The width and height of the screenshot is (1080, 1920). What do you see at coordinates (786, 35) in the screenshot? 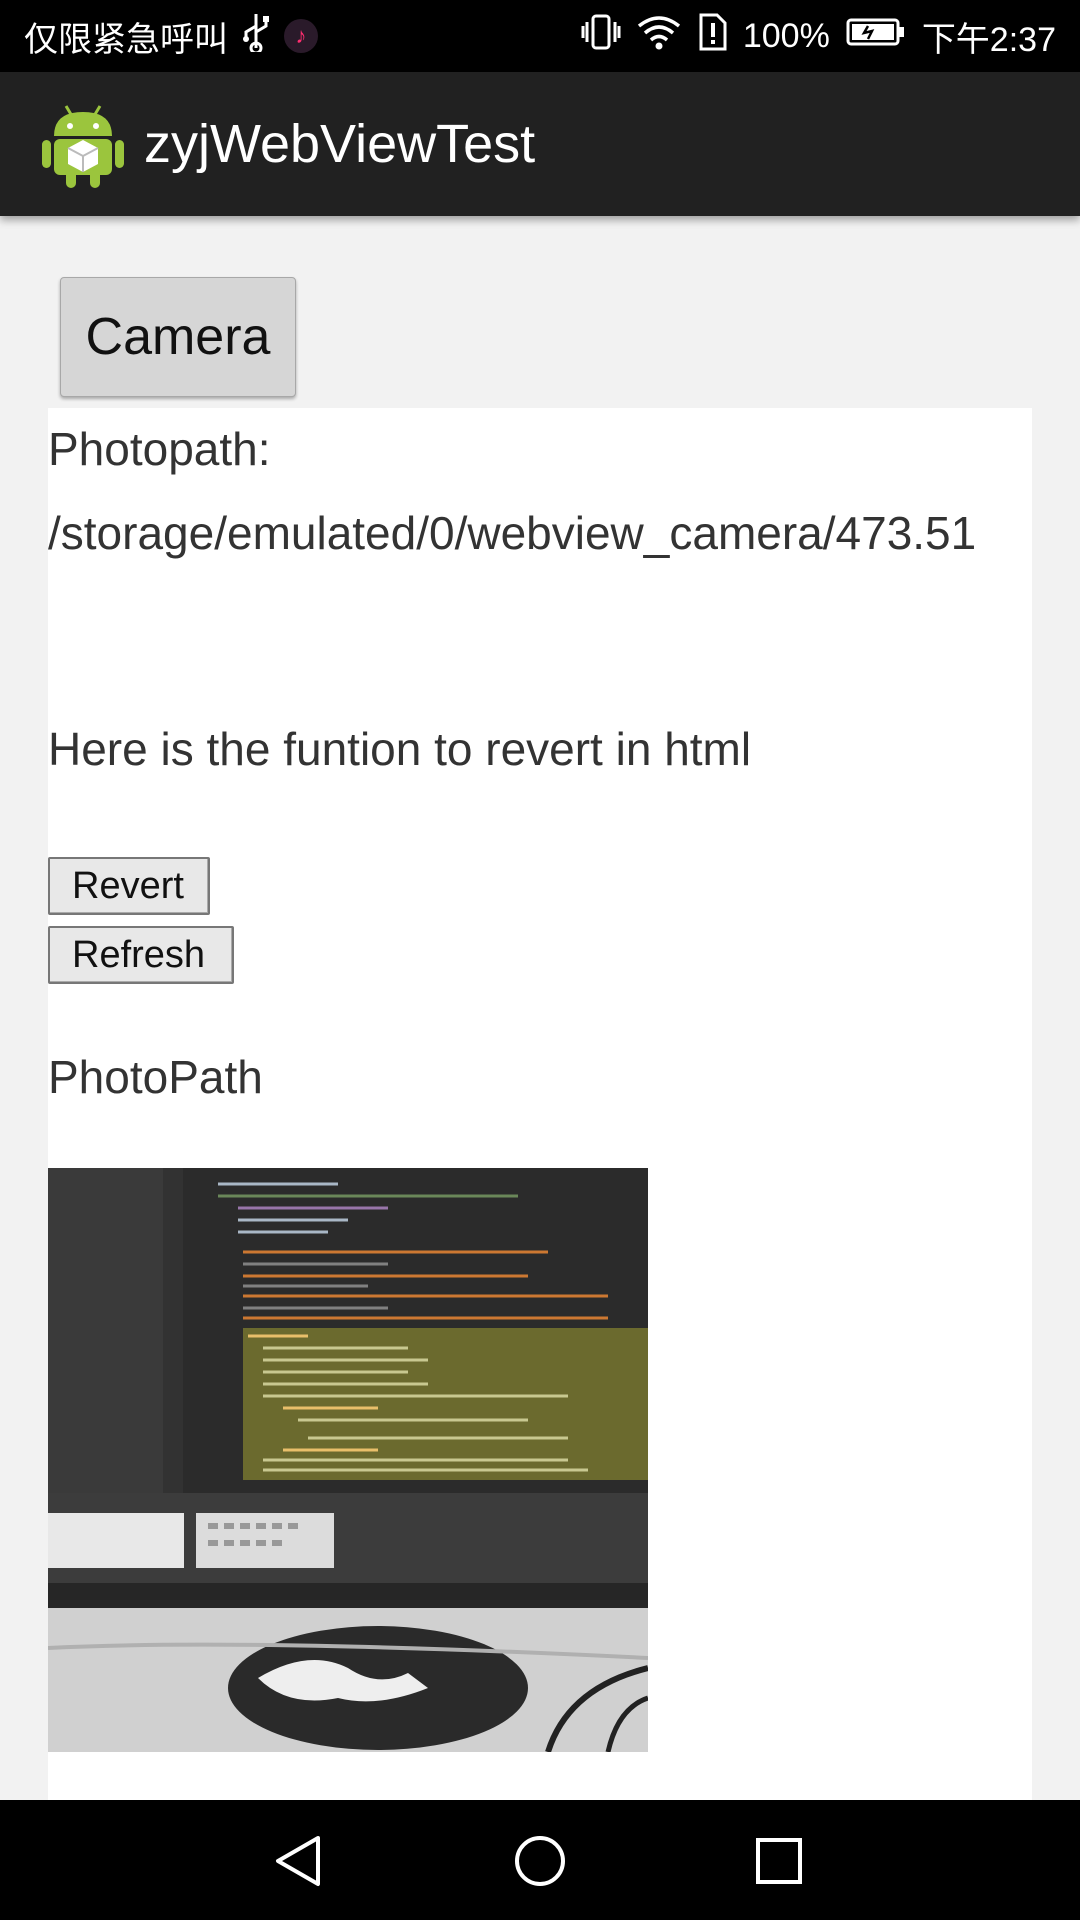
I see `battery-percent: 100%` at bounding box center [786, 35].